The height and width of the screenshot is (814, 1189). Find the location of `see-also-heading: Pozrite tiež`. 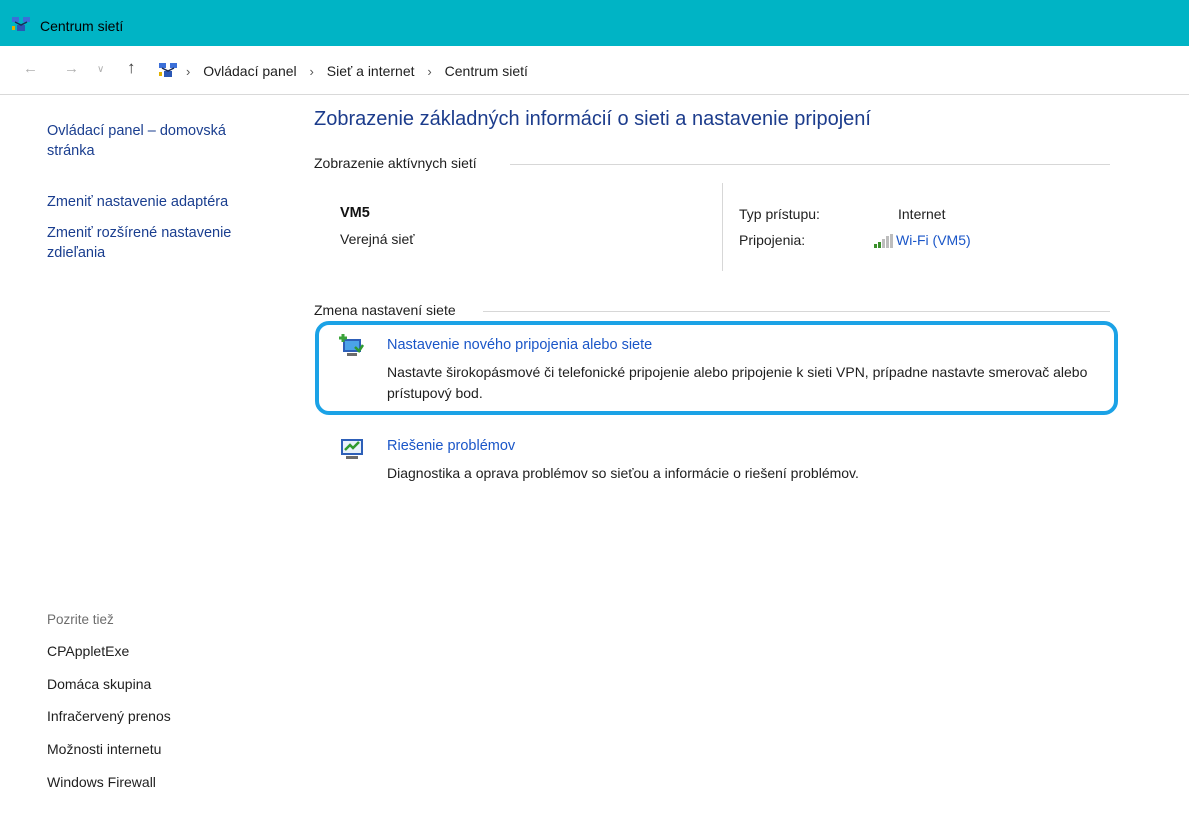

see-also-heading: Pozrite tiež is located at coordinates (80, 619).